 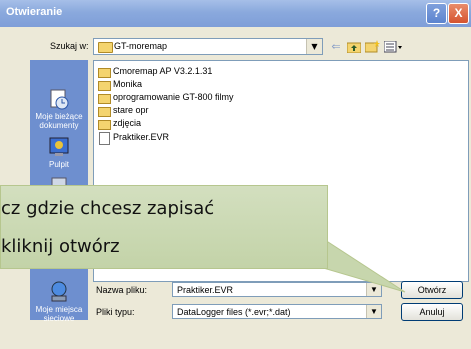 What do you see at coordinates (163, 71) in the screenshot?
I see `file-name: Cmoremap AP V3.2.1.31` at bounding box center [163, 71].